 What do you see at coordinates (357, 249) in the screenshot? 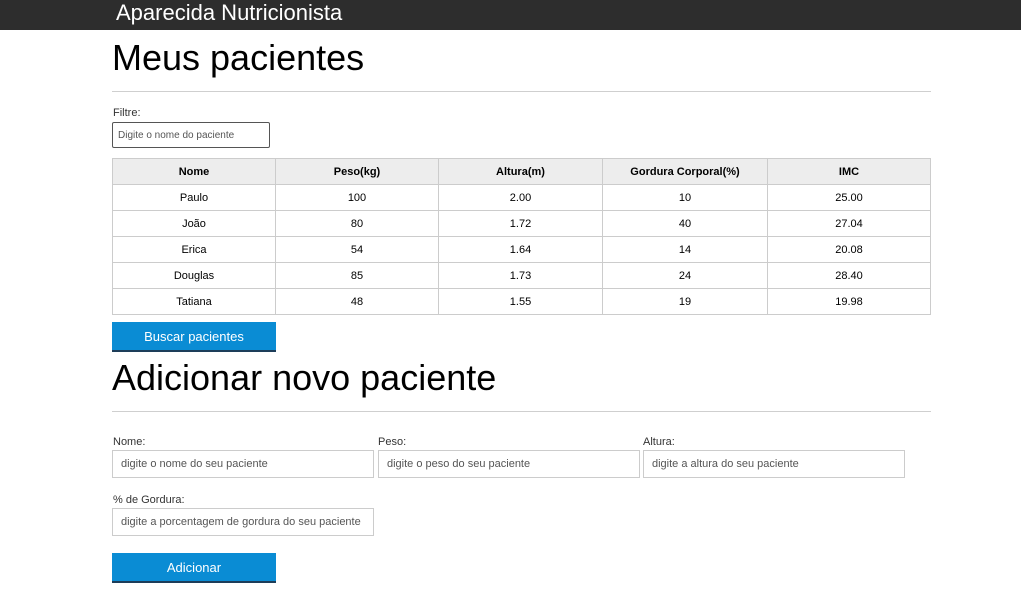
I see `cell-peso: 54` at bounding box center [357, 249].